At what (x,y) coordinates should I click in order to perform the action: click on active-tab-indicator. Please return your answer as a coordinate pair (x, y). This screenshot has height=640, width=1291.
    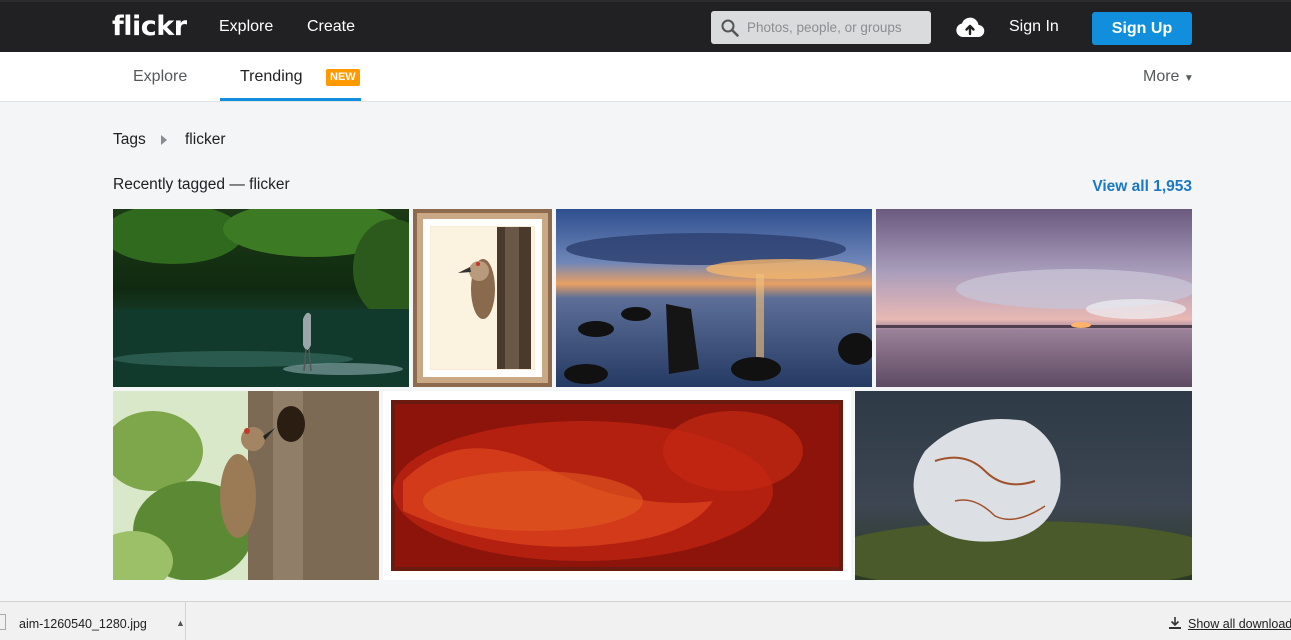
    Looking at the image, I should click on (290, 99).